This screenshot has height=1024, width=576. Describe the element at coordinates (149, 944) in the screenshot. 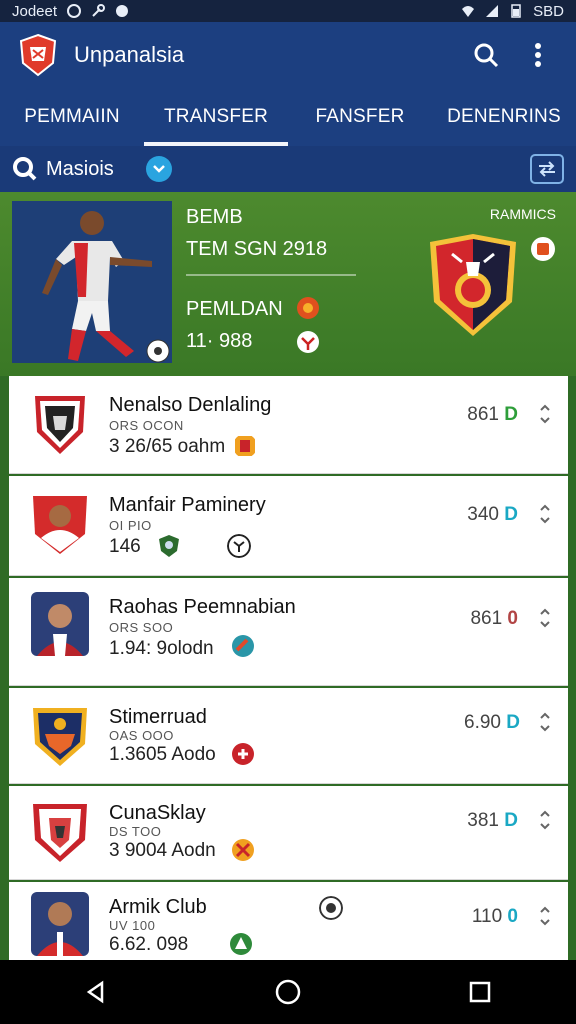

I see `player-meta: 6.62. 098` at that location.